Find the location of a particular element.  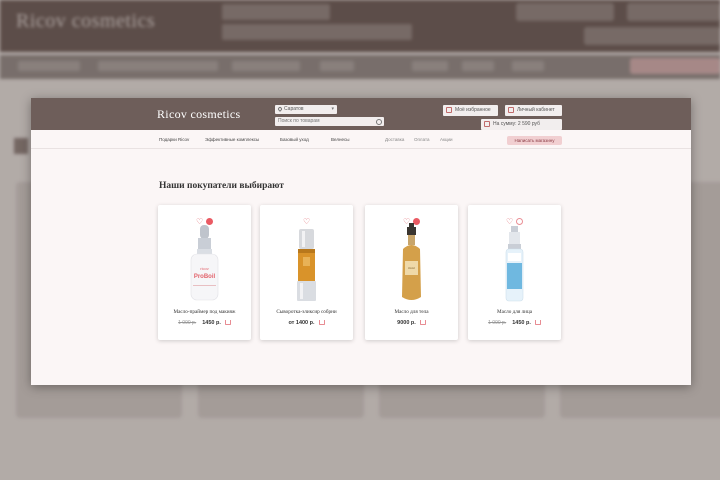

svg-text: ProBoil is located at coordinates (205, 277).